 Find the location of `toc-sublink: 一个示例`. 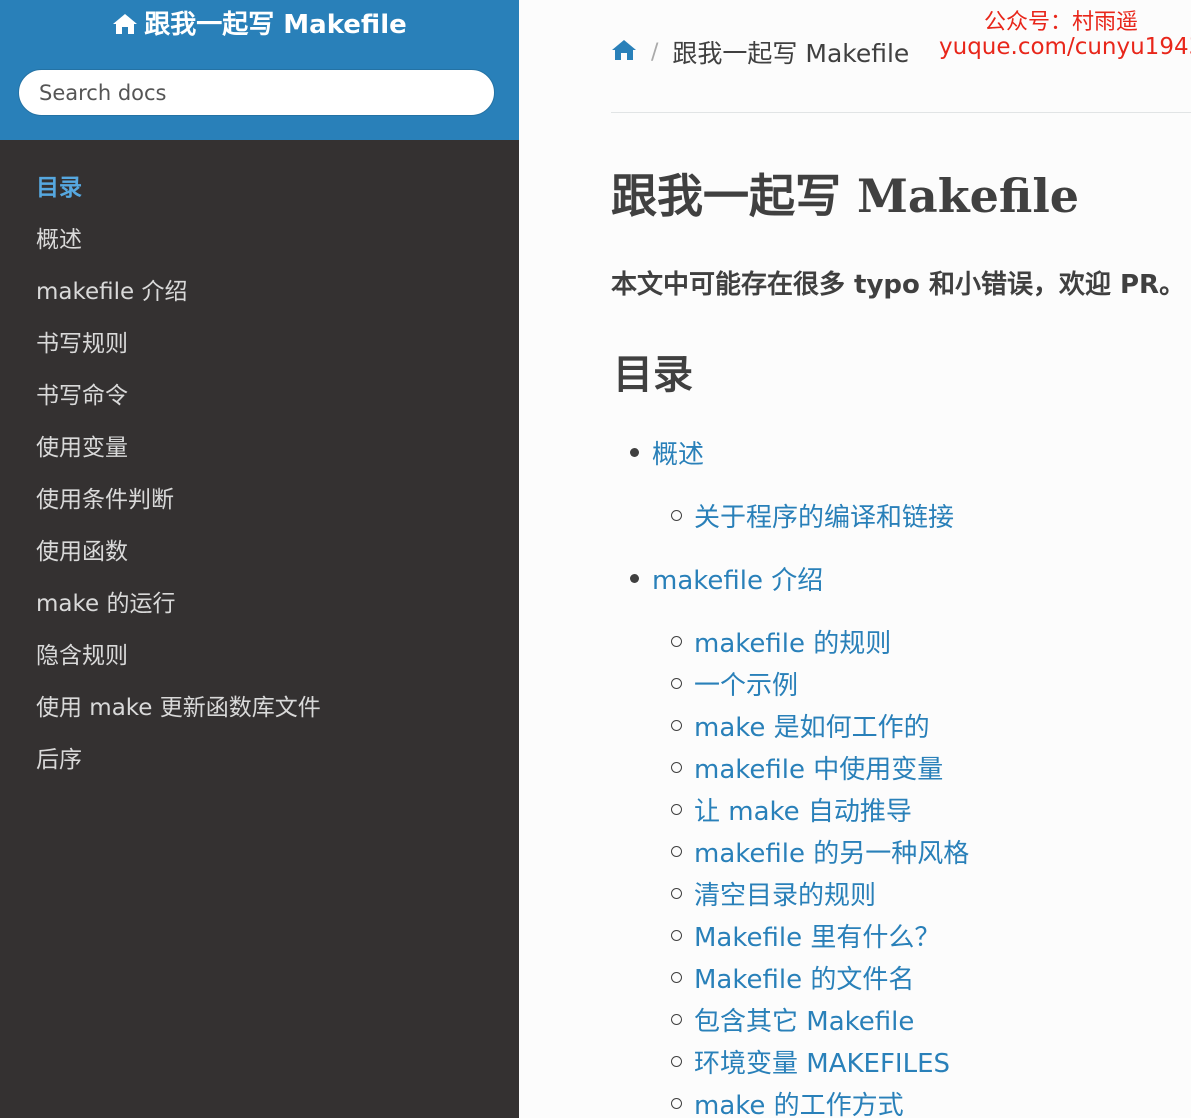

toc-sublink: 一个示例 is located at coordinates (746, 683).